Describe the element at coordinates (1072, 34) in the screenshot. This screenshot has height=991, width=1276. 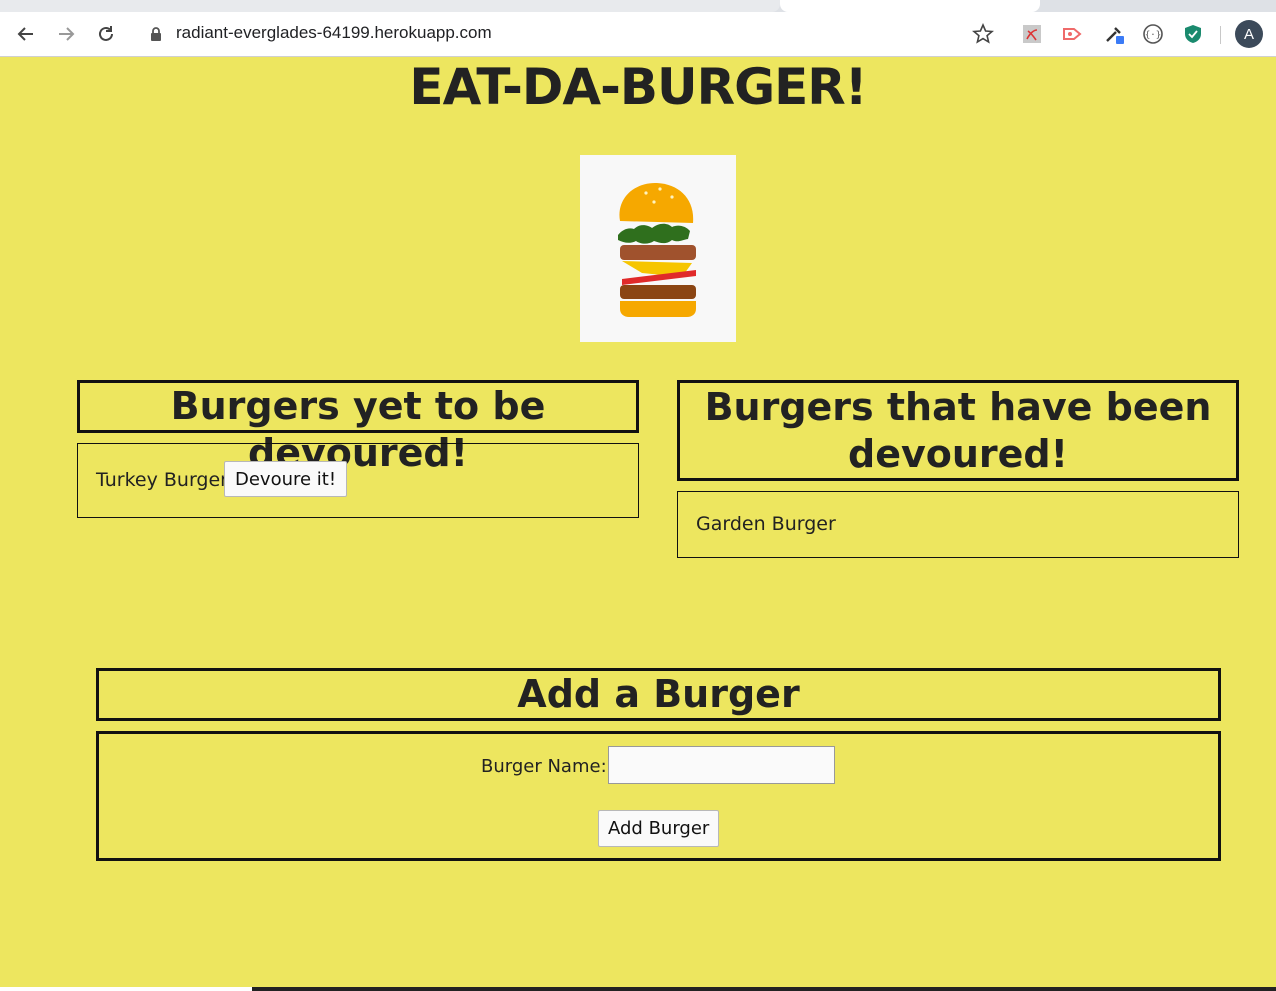
I see `cast-extension-icon` at that location.